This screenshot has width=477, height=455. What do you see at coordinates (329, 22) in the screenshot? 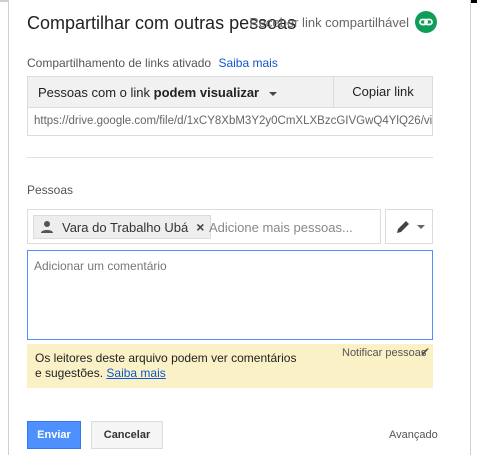
I see `get-shareable-link-label: Receber link compartilhável` at bounding box center [329, 22].